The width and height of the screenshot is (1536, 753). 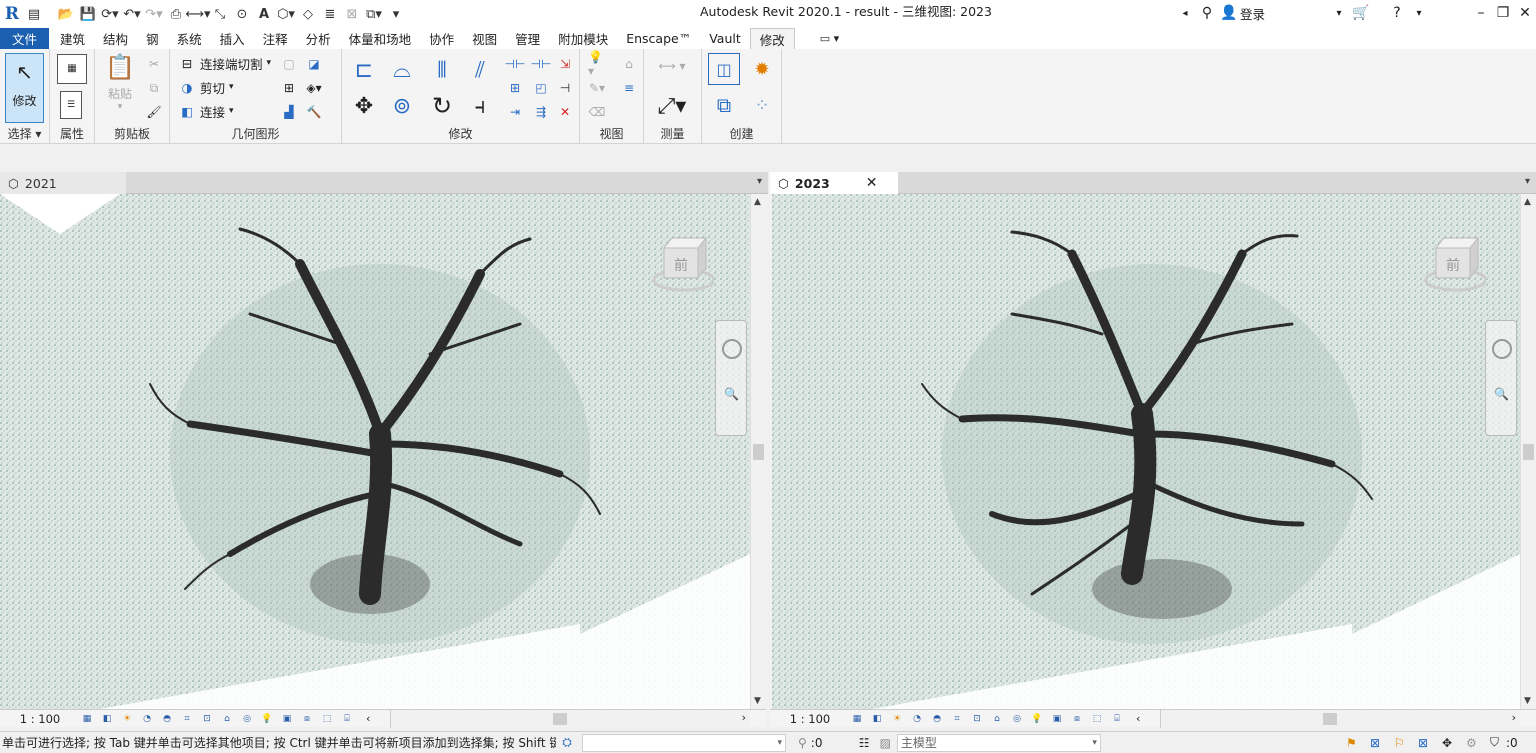 What do you see at coordinates (402, 70) in the screenshot?
I see `offset-icon: ⌓` at bounding box center [402, 70].